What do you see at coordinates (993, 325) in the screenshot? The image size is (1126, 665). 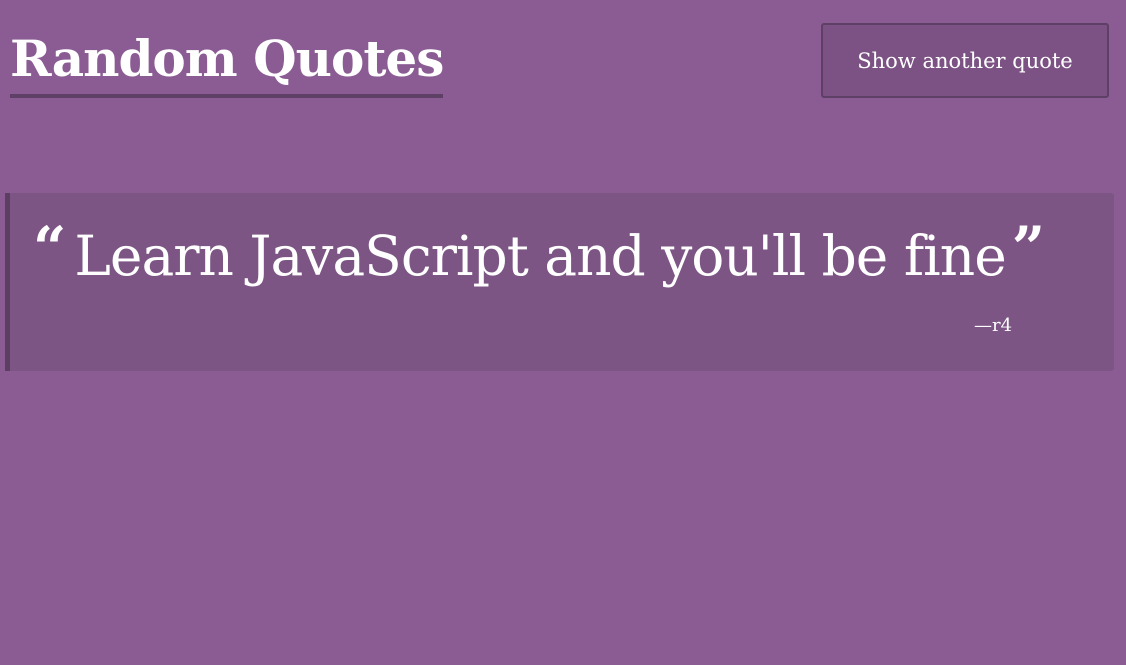 I see `quote-author: —r4` at bounding box center [993, 325].